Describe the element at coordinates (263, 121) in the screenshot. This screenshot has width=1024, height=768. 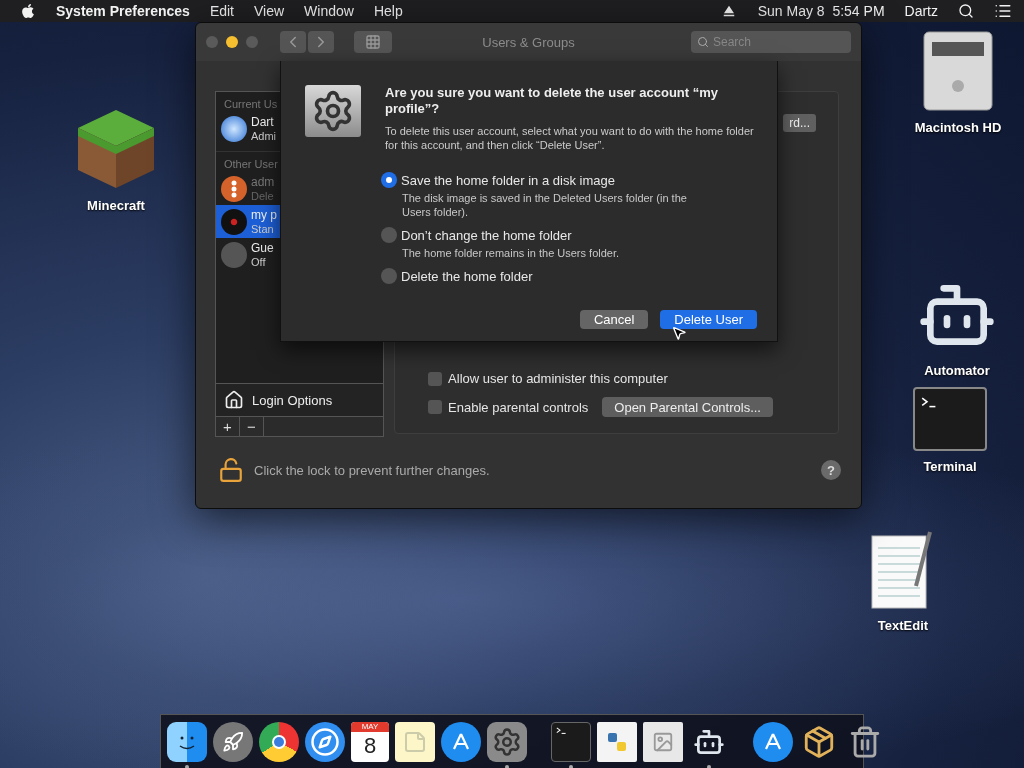
I see `user-name: Dart` at that location.